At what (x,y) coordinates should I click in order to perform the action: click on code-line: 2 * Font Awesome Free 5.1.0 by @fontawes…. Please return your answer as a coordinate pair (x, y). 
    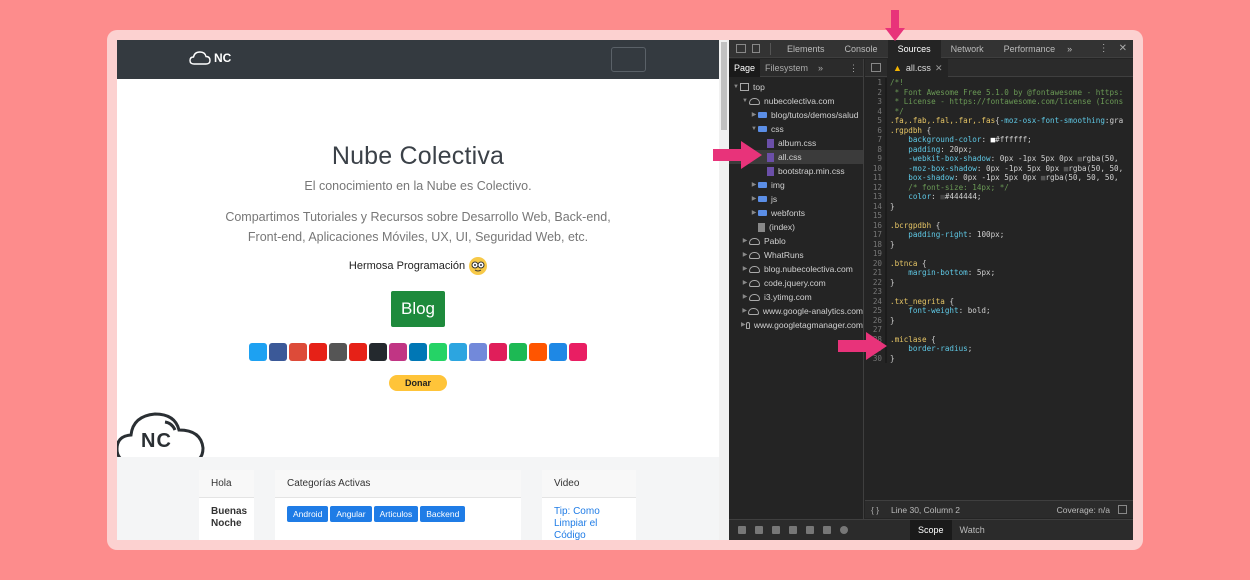
    Looking at the image, I should click on (999, 92).